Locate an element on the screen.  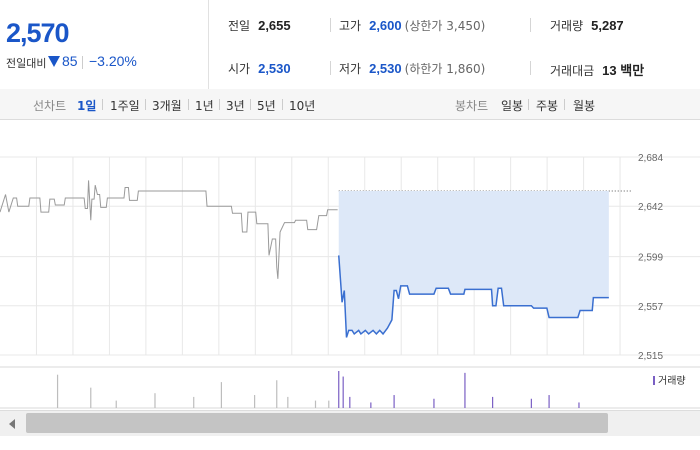
stat-label: 저가 is located at coordinates (350, 69).